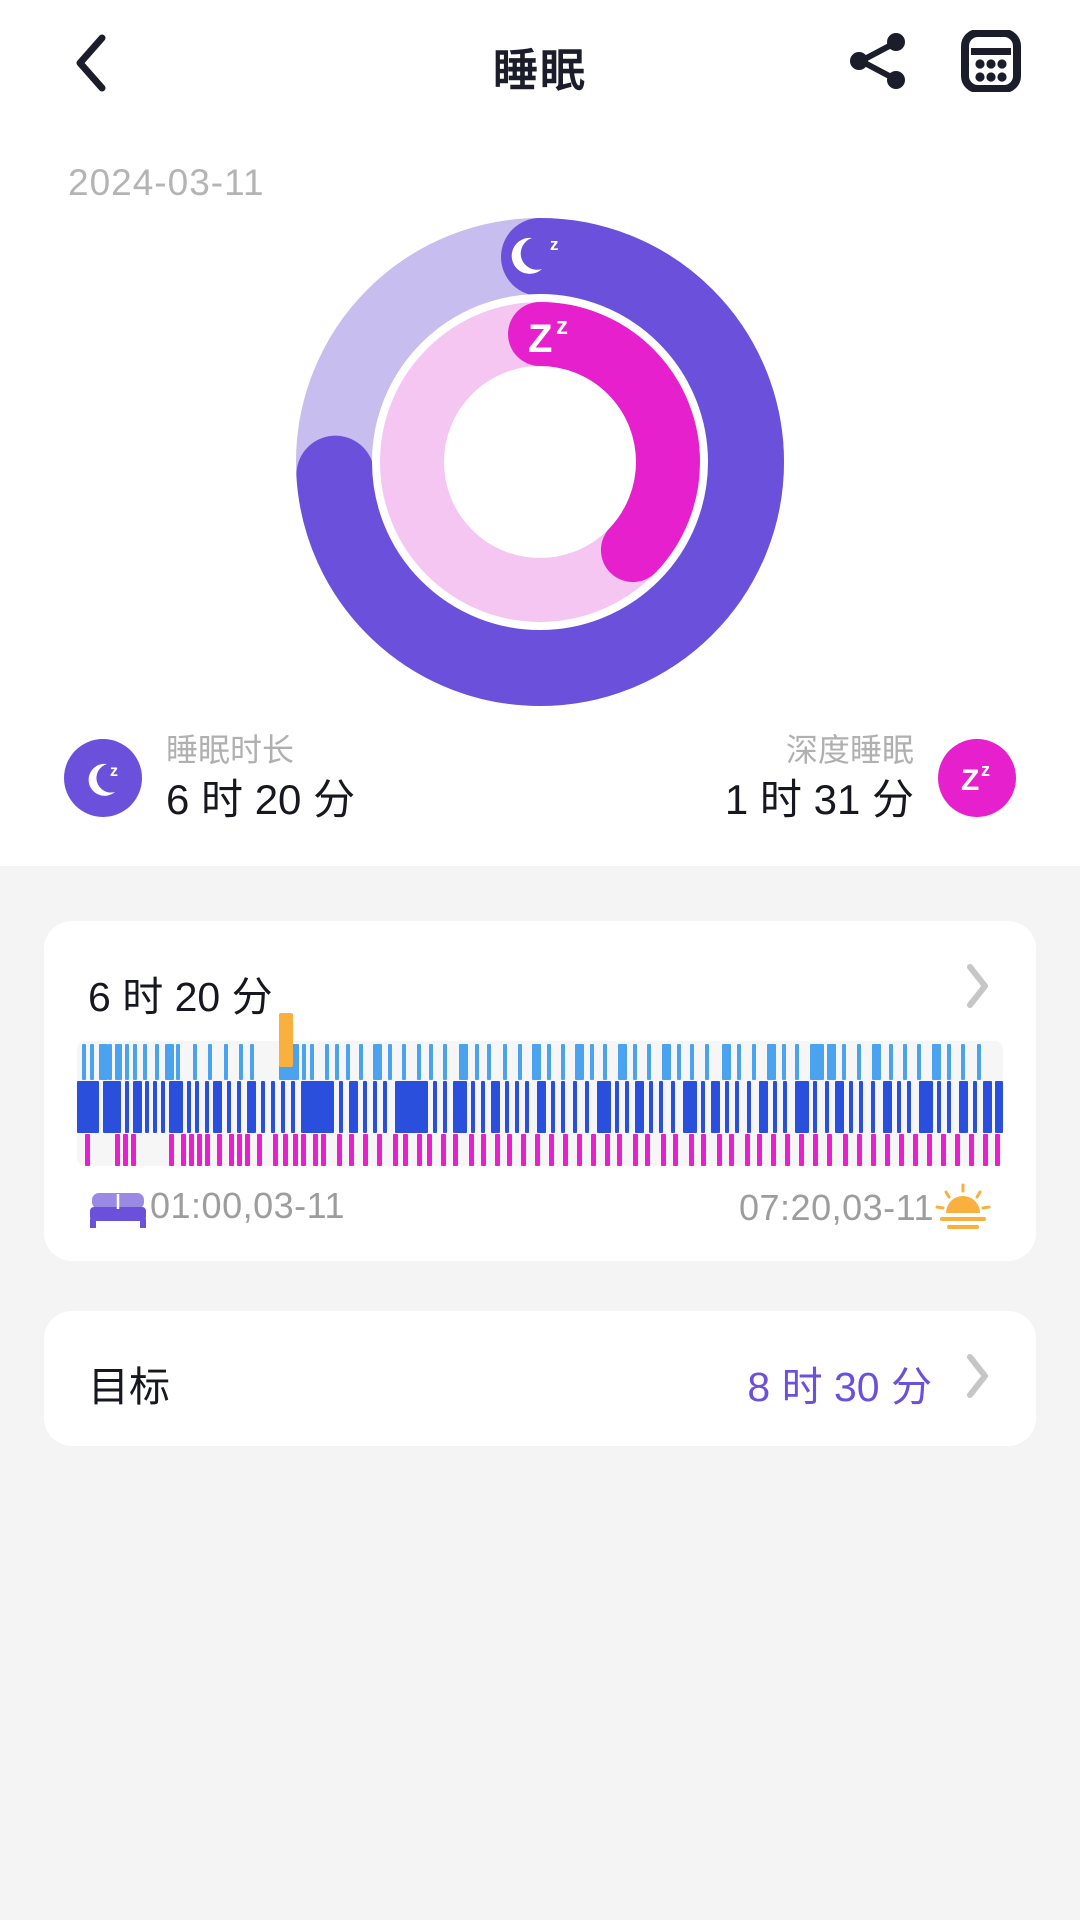 The width and height of the screenshot is (1080, 1920). Describe the element at coordinates (839, 1387) in the screenshot. I see `goal-value: 8 时 30 分` at that location.